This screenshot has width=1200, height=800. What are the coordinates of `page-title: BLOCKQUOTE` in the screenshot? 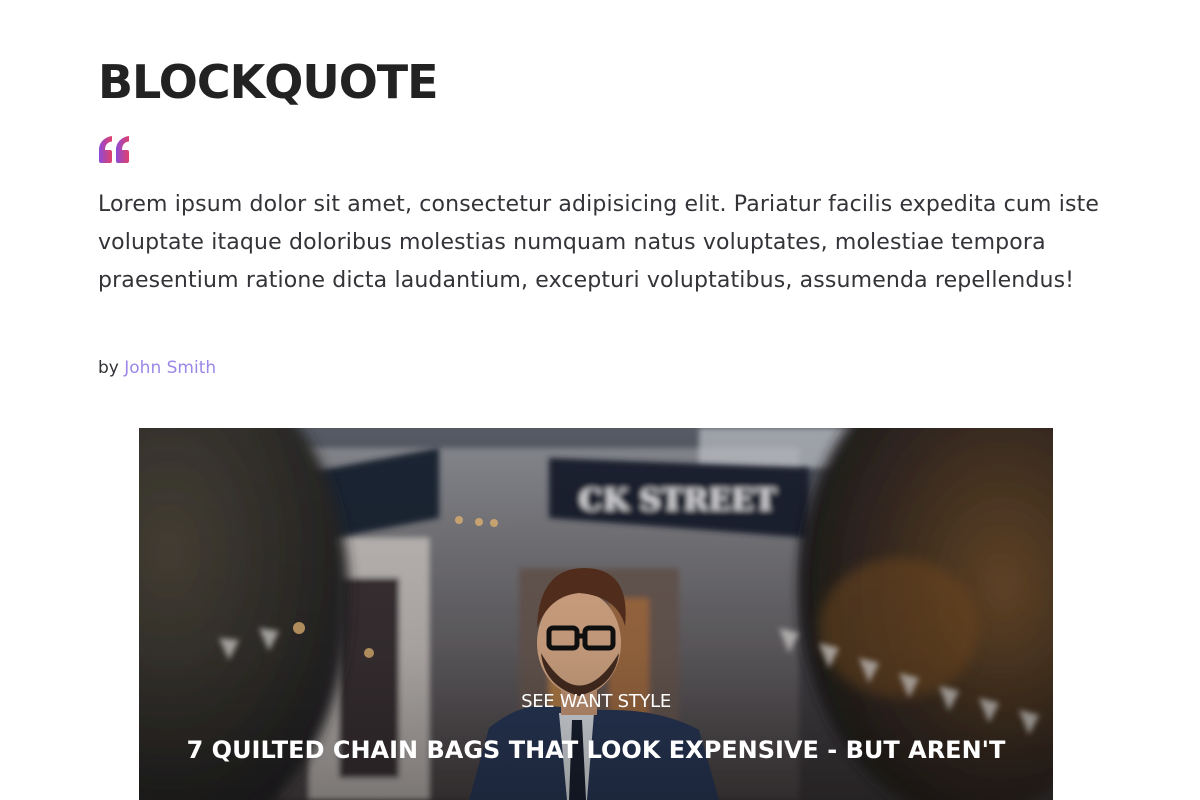 It's located at (268, 82).